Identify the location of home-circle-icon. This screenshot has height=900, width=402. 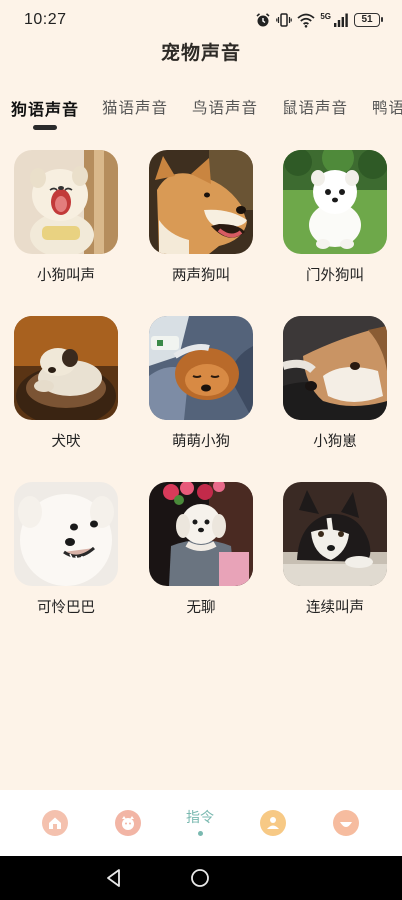
(200, 878).